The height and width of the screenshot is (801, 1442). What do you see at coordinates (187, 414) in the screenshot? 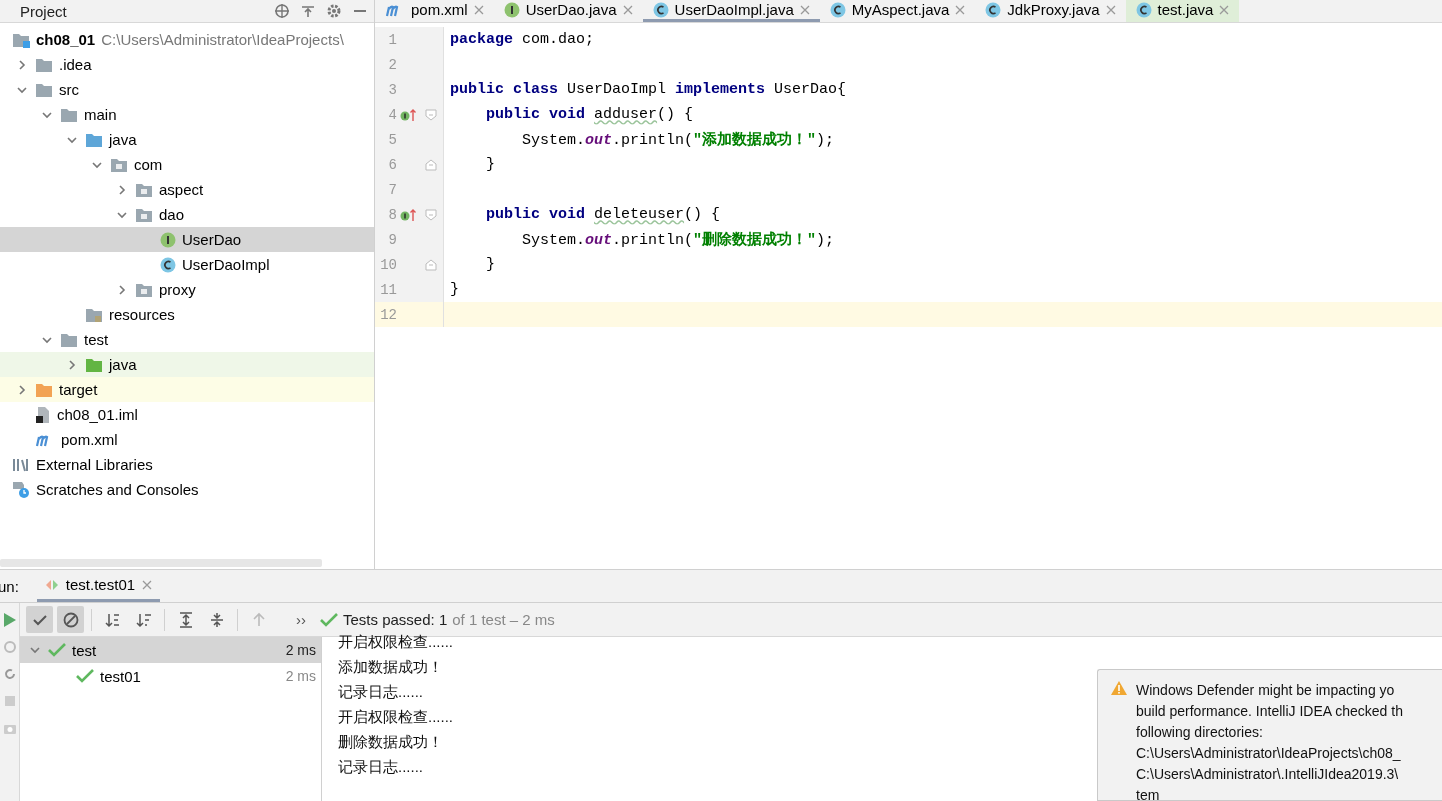
I see `tree-item: ch08_01.iml` at bounding box center [187, 414].